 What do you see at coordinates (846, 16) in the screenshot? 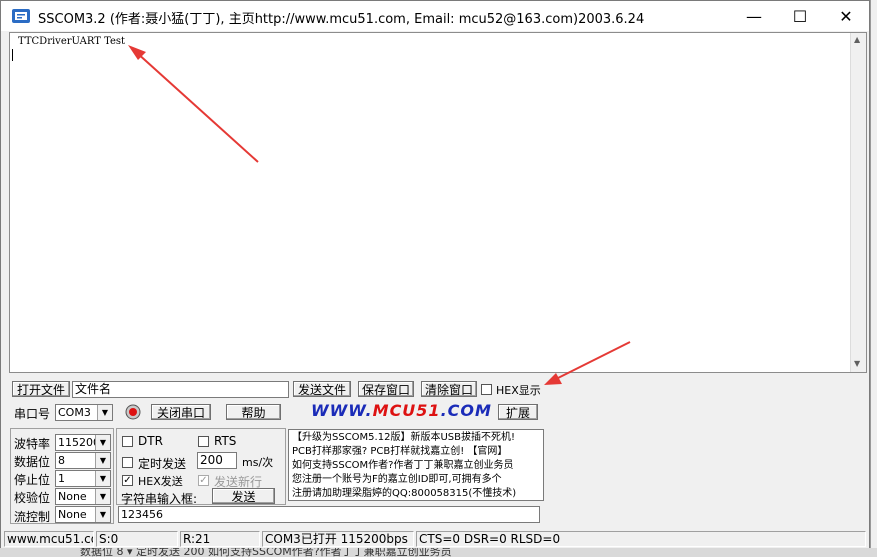
I see `close-button: ✕` at bounding box center [846, 16].